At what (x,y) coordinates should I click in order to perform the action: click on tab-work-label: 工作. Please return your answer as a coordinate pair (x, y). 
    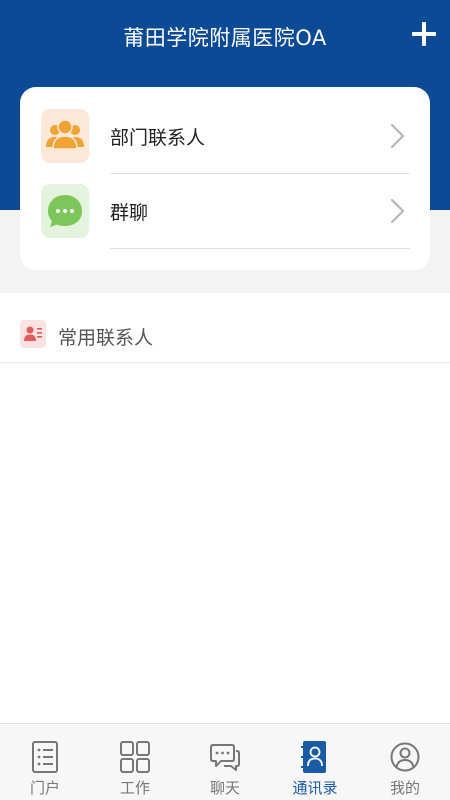
    Looking at the image, I should click on (134, 788).